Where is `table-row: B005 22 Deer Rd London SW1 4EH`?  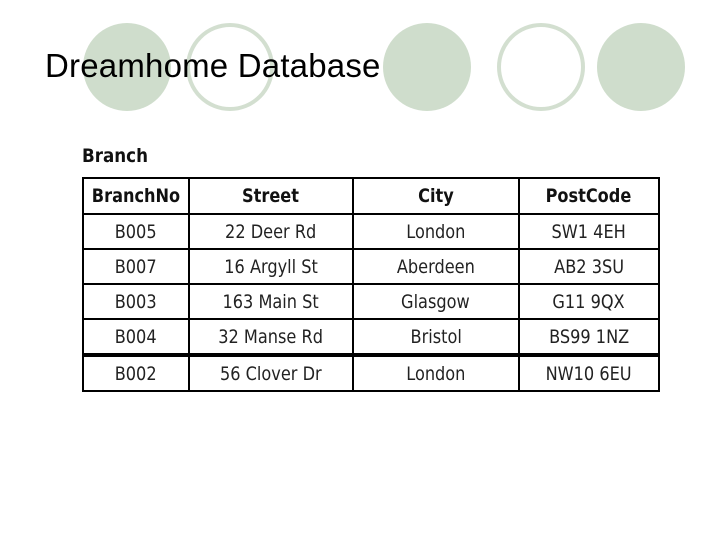 table-row: B005 22 Deer Rd London SW1 4EH is located at coordinates (371, 231).